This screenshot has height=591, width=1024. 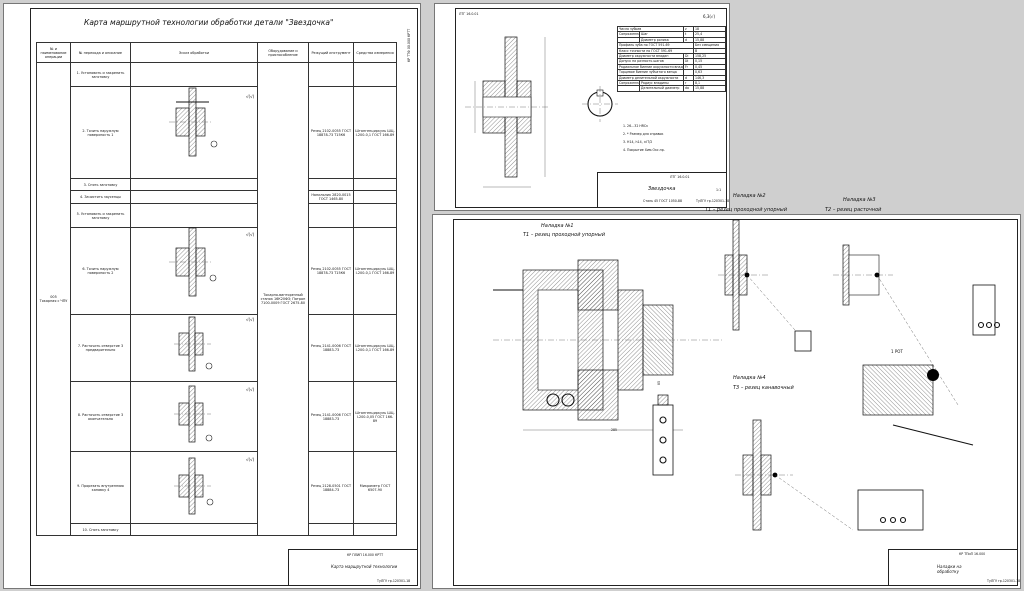 I want to click on param-name: Делительный диаметр, so click(x=661, y=88).